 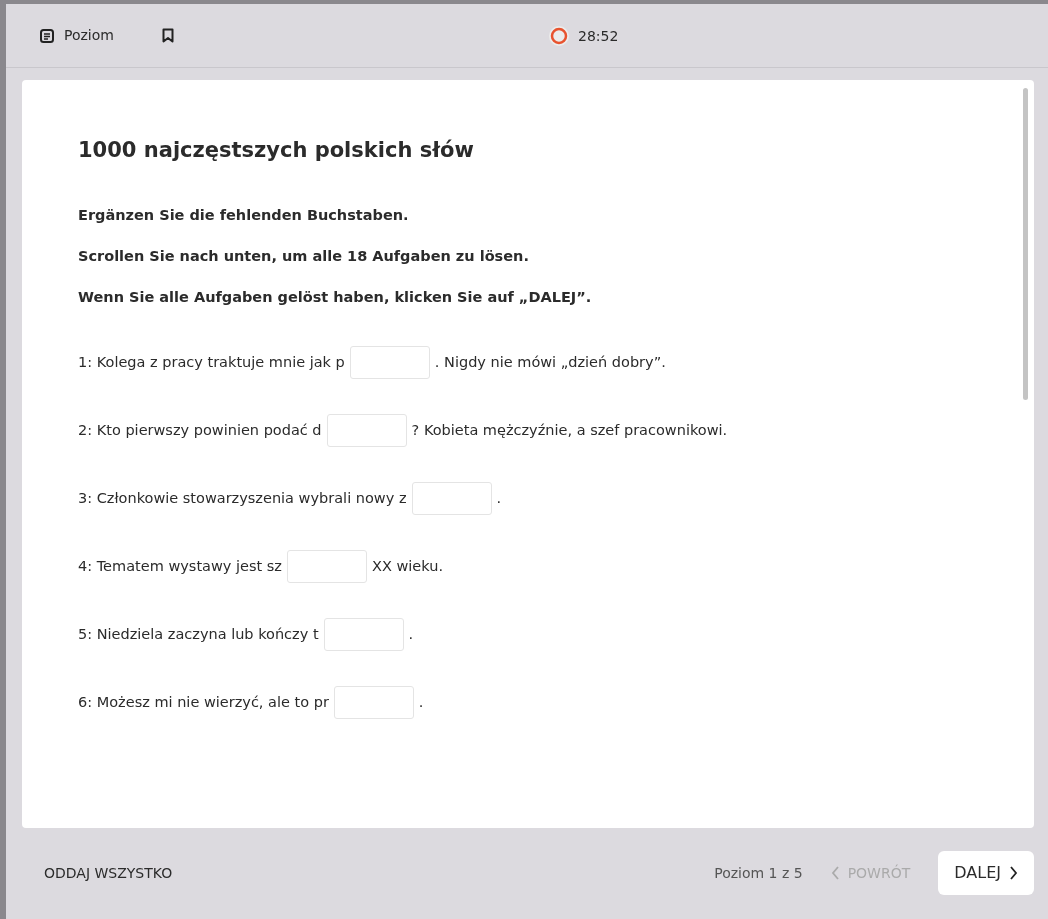 What do you see at coordinates (559, 36) in the screenshot?
I see `timer-ring-icon` at bounding box center [559, 36].